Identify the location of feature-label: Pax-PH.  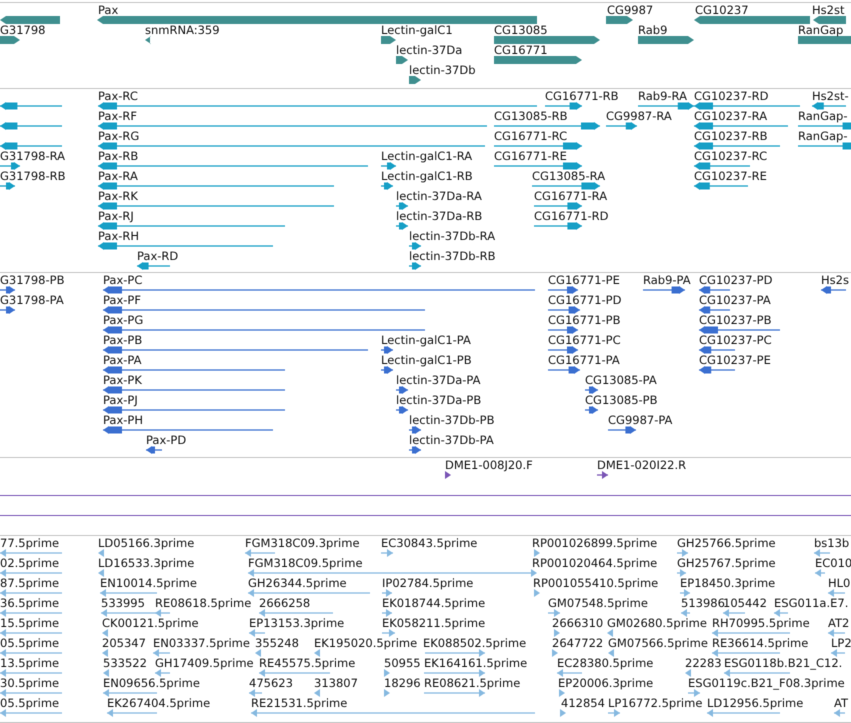
(123, 420).